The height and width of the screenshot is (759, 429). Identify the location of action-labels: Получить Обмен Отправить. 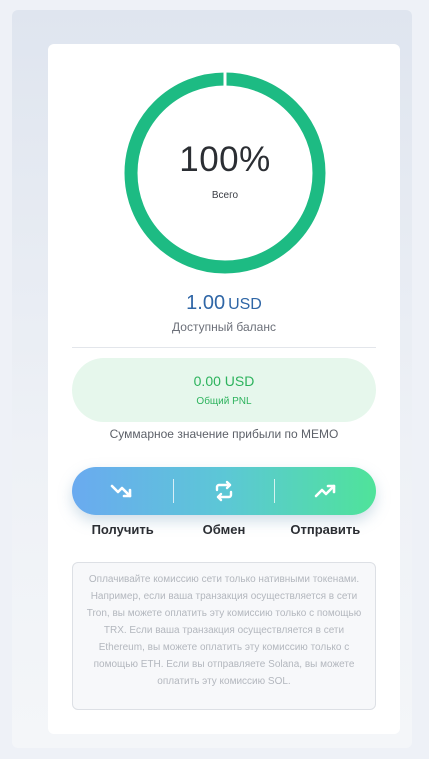
(224, 529).